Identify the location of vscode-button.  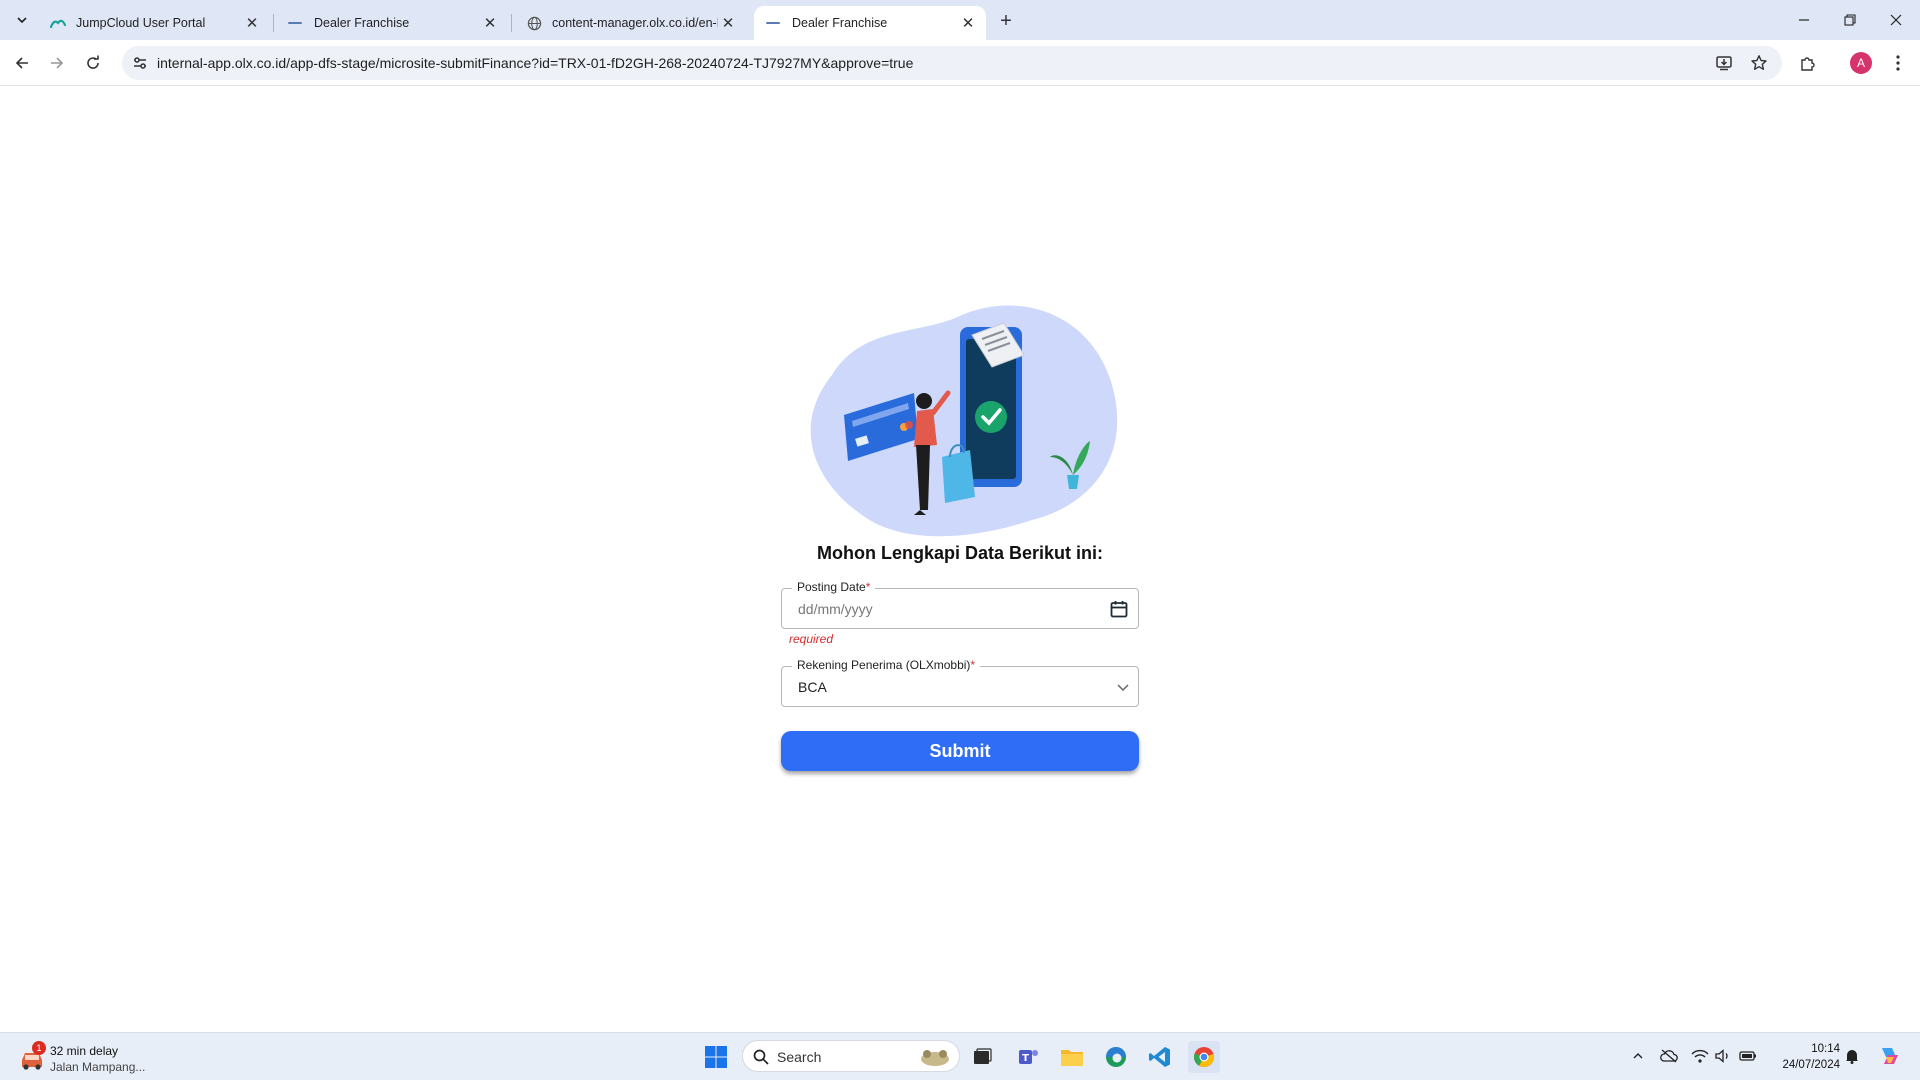
(1160, 1057).